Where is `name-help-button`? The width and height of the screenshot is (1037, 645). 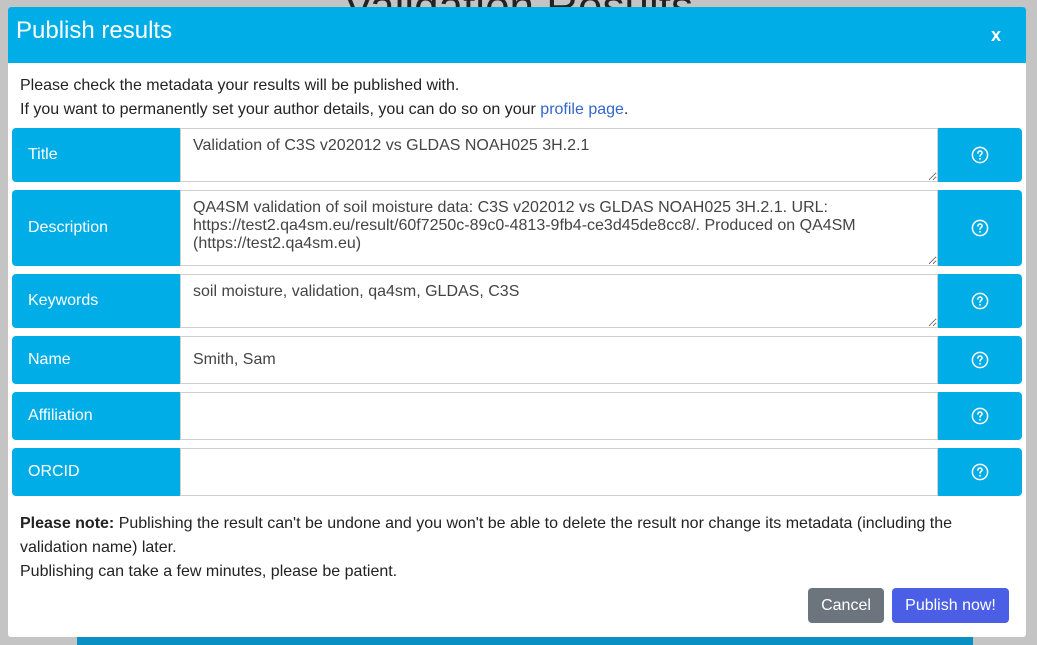 name-help-button is located at coordinates (980, 360).